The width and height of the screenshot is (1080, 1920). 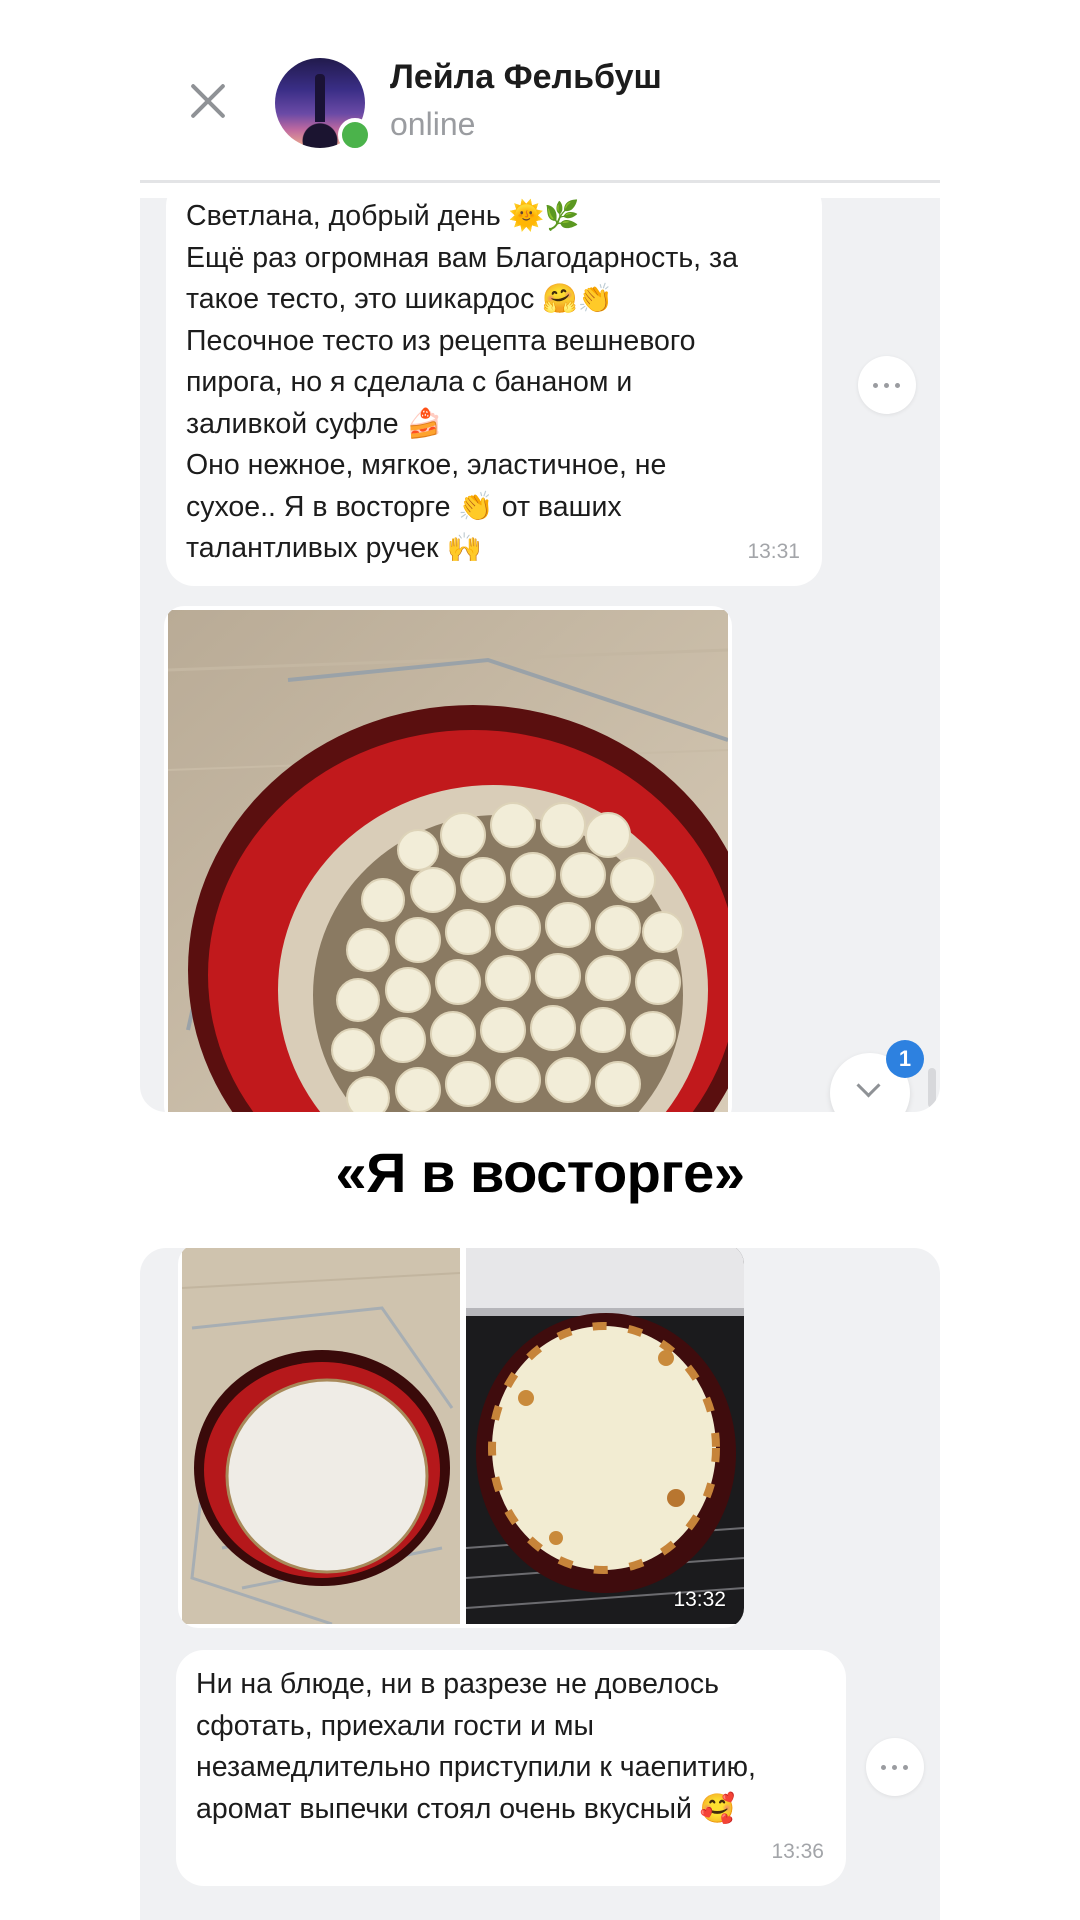 I want to click on baked-tart-photo-image, so click(x=605, y=1436).